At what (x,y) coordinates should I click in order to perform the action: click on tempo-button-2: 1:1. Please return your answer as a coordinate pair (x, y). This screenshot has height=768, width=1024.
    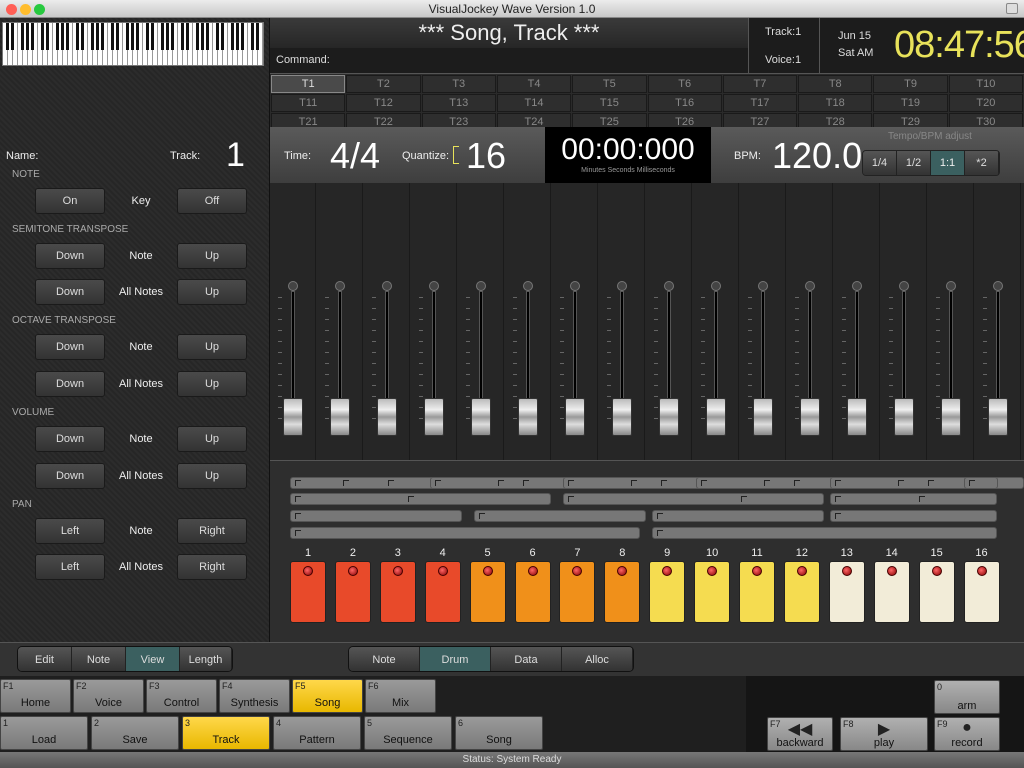
    Looking at the image, I should click on (948, 163).